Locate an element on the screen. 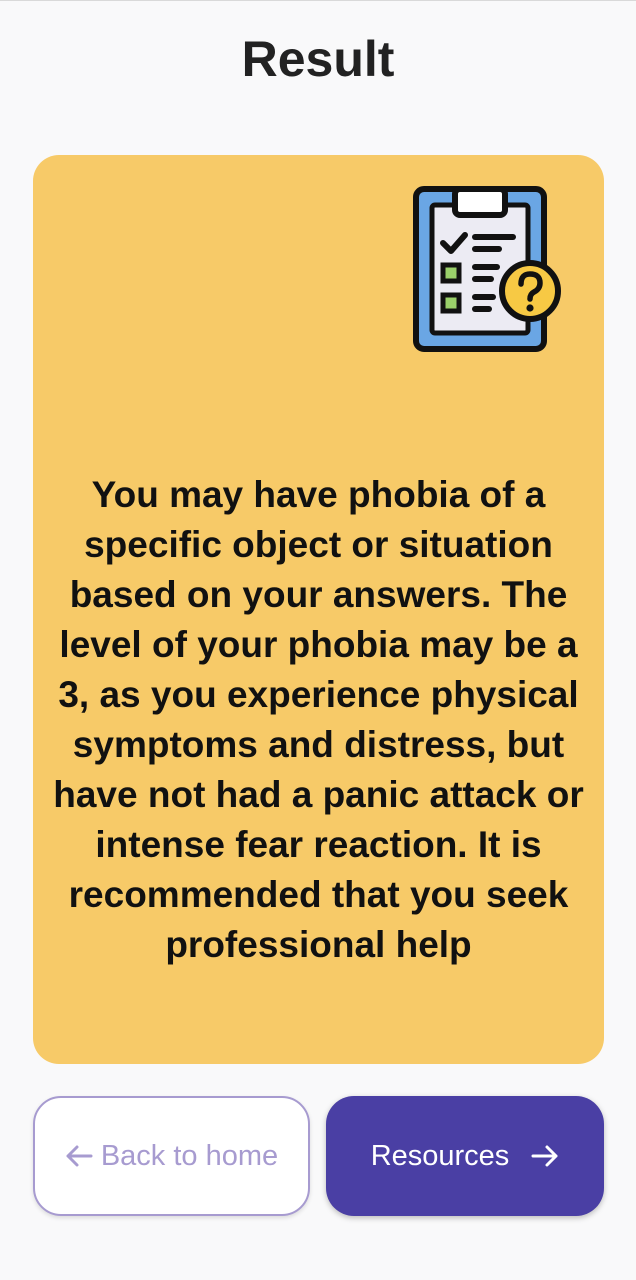  clipboard-checklist-question-icon is located at coordinates (487, 269).